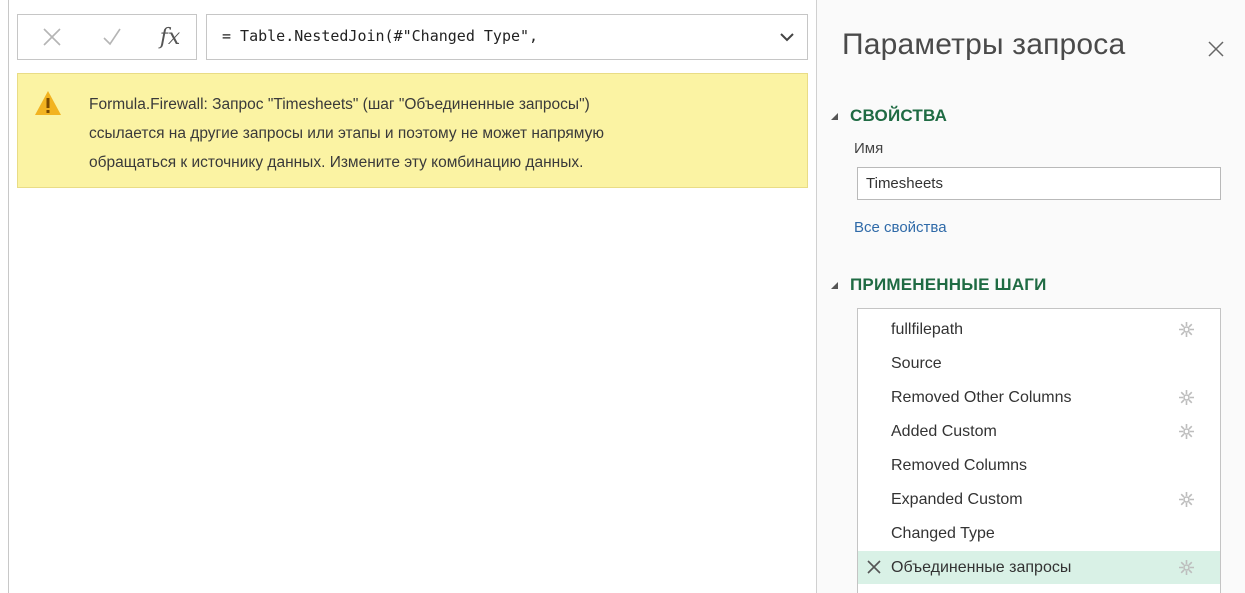 The height and width of the screenshot is (593, 1245). What do you see at coordinates (1039, 363) in the screenshot?
I see `applied-step: Source` at bounding box center [1039, 363].